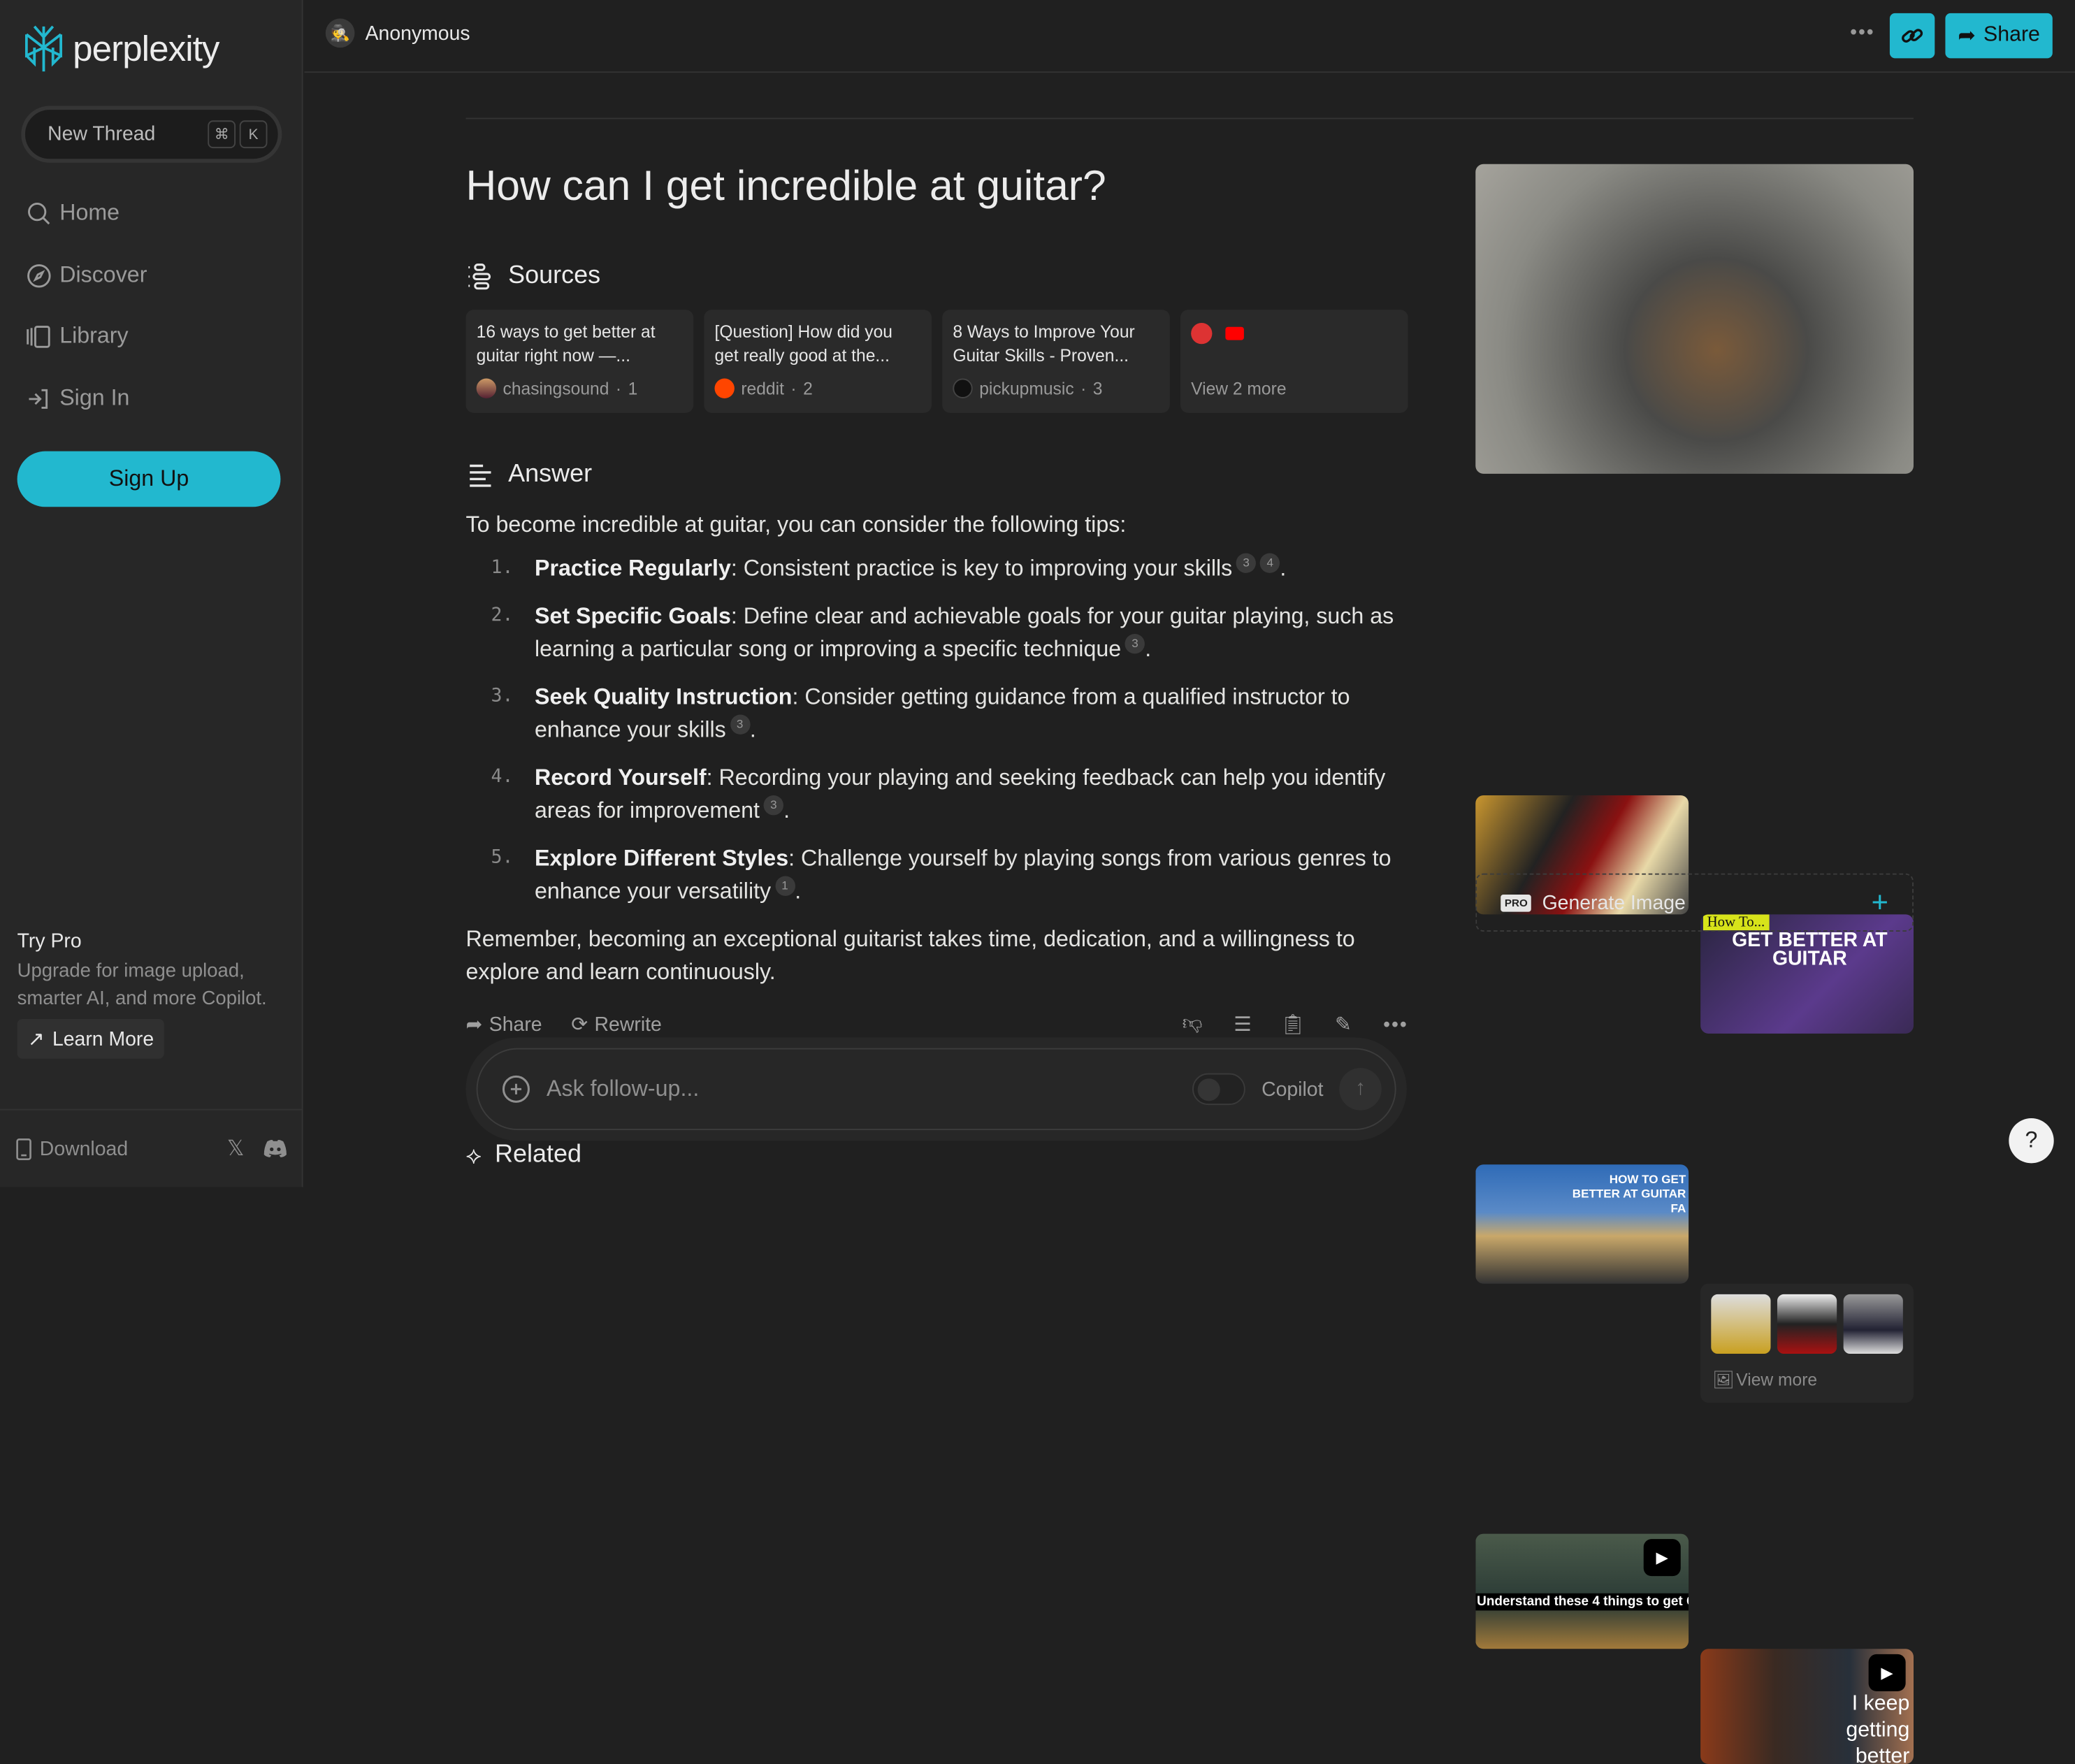 Image resolution: width=2075 pixels, height=1764 pixels. I want to click on more-icon: •••, so click(1388, 1024).